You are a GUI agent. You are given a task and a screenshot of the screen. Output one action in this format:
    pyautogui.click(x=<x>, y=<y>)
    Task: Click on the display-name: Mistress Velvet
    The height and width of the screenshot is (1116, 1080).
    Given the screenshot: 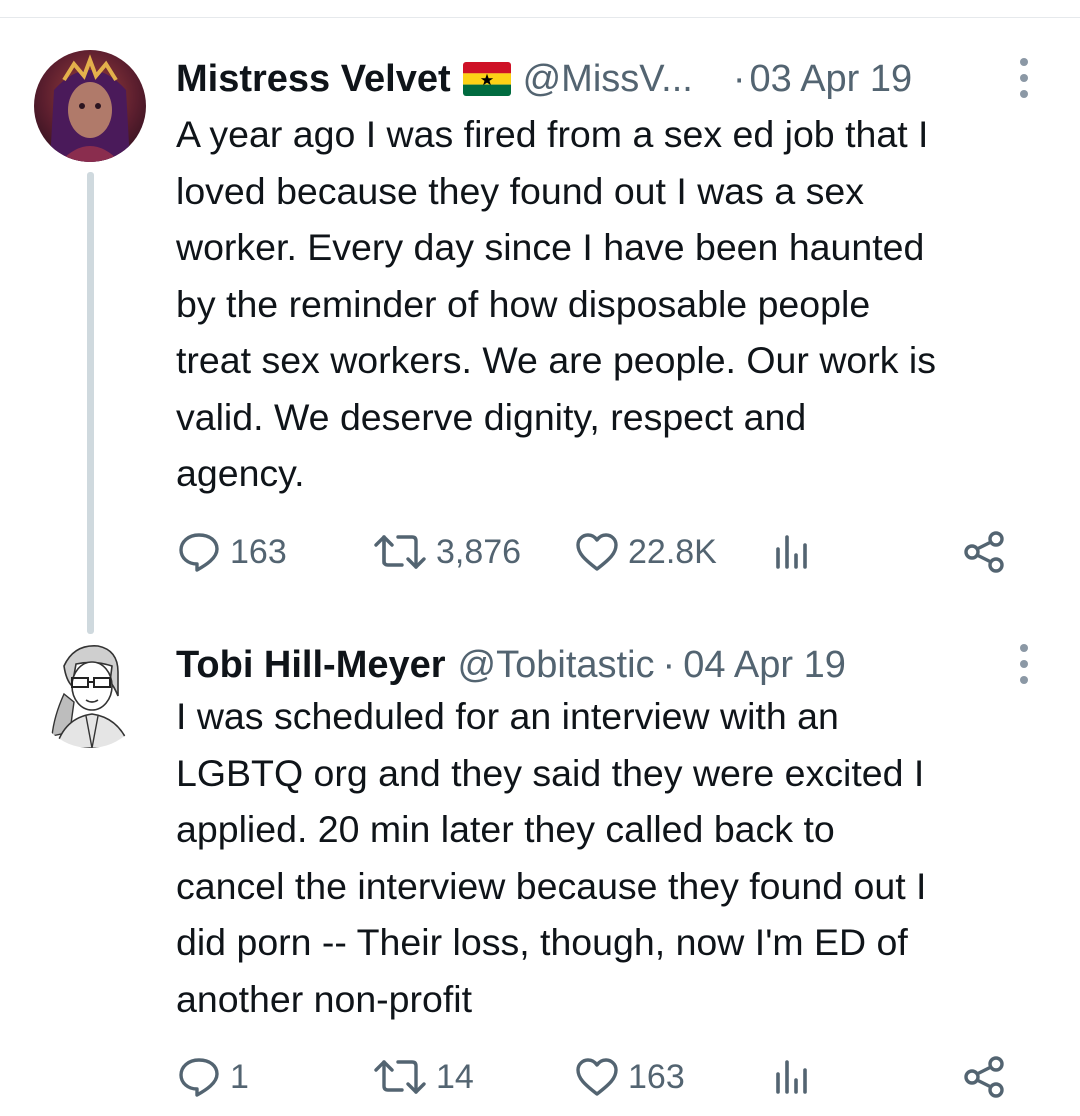 What is the action you would take?
    pyautogui.click(x=313, y=79)
    